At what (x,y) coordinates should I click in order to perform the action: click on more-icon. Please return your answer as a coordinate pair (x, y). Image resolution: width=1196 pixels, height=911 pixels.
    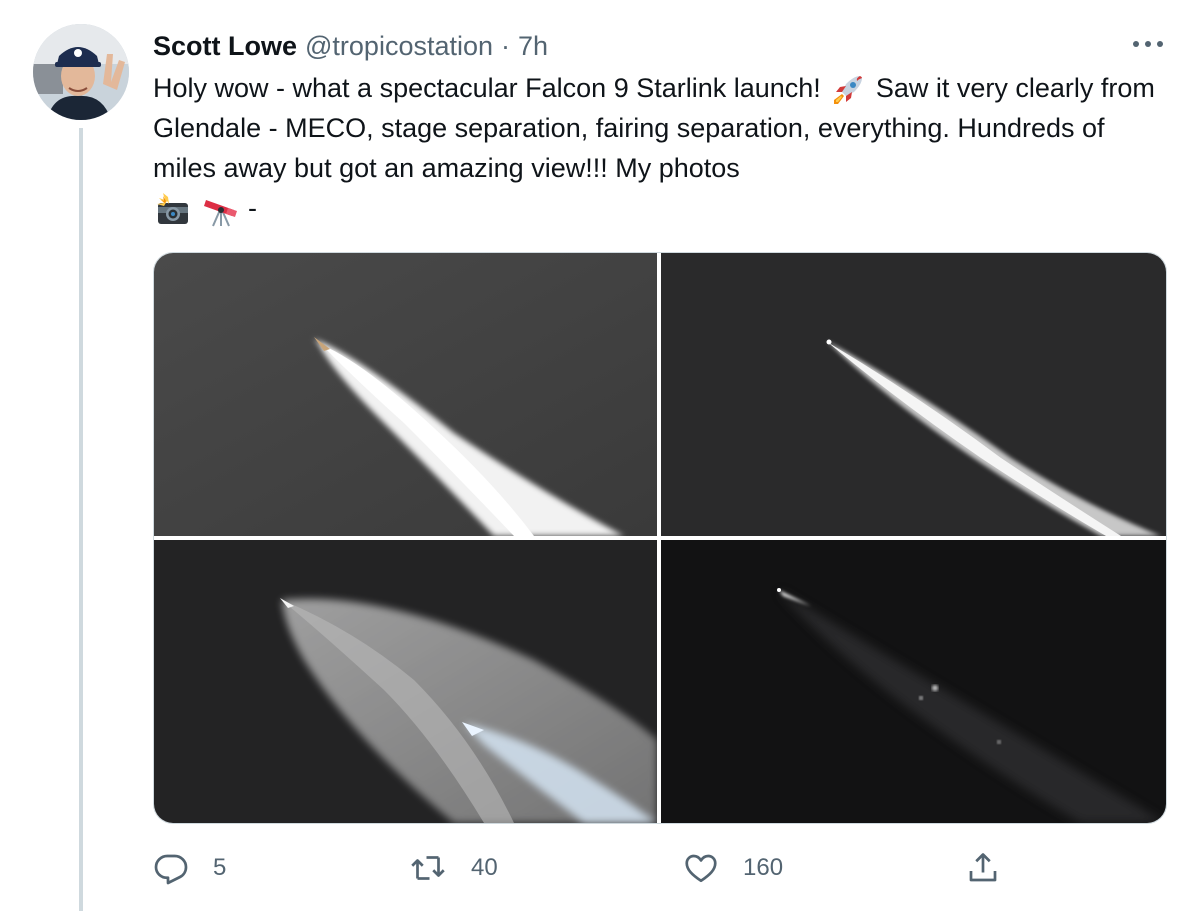
    Looking at the image, I should click on (1148, 44).